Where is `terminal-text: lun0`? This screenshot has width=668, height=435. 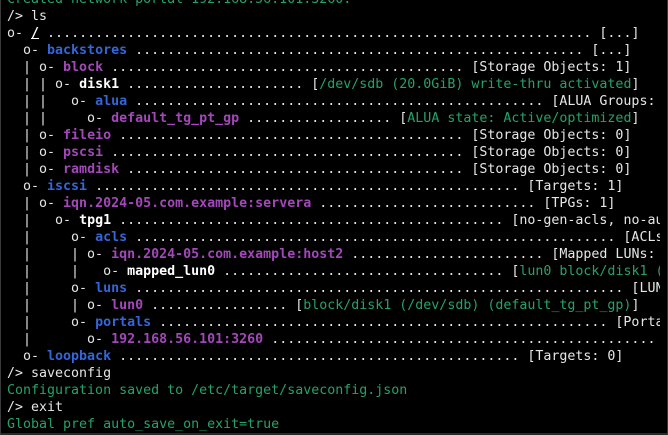 terminal-text: lun0 is located at coordinates (127, 305).